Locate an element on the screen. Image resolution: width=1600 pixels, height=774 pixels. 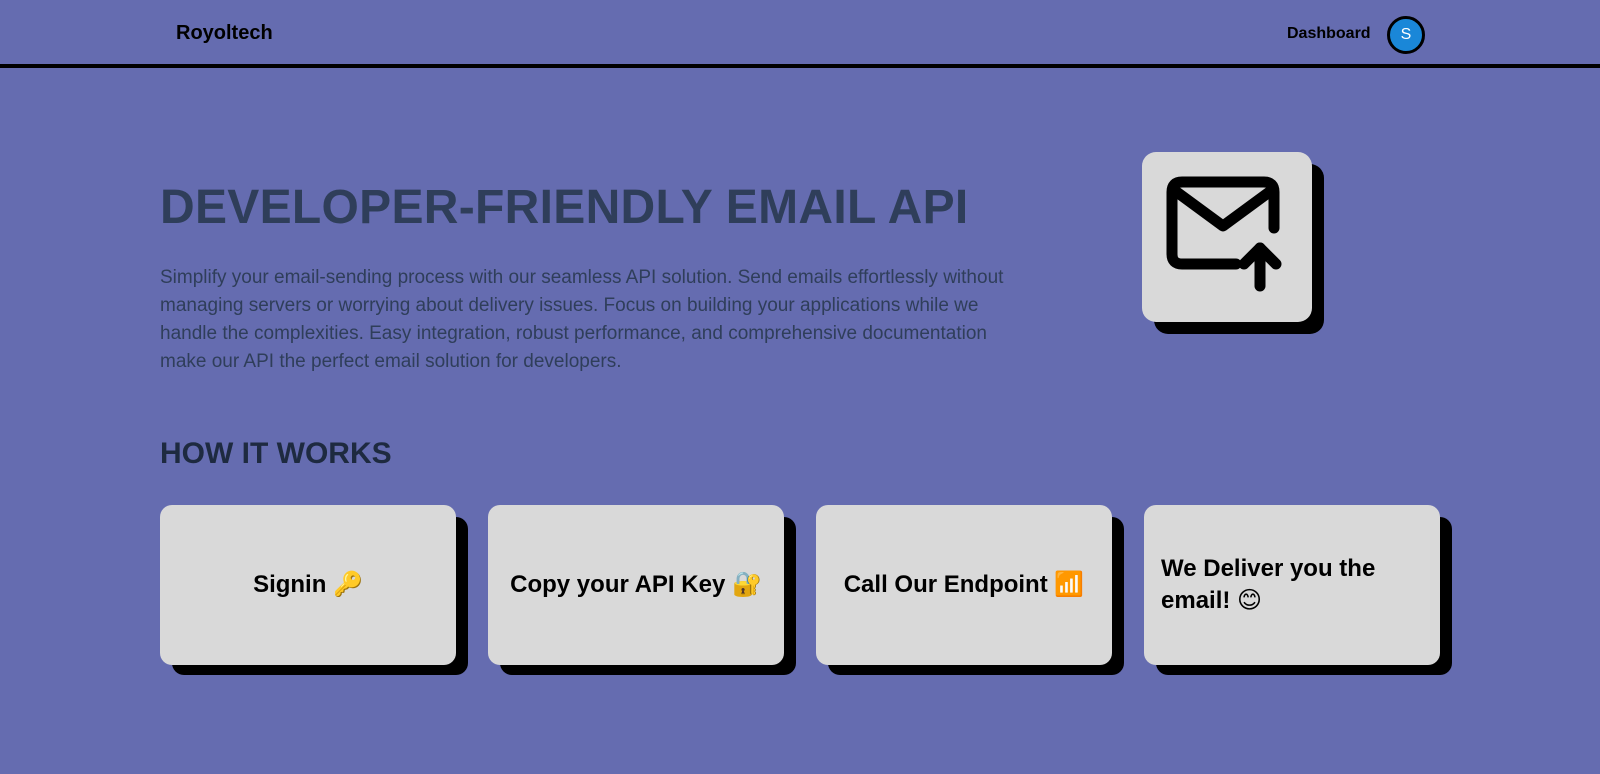
step-card-deliver-email: We Deliver you the email! 😊 is located at coordinates (1292, 585).